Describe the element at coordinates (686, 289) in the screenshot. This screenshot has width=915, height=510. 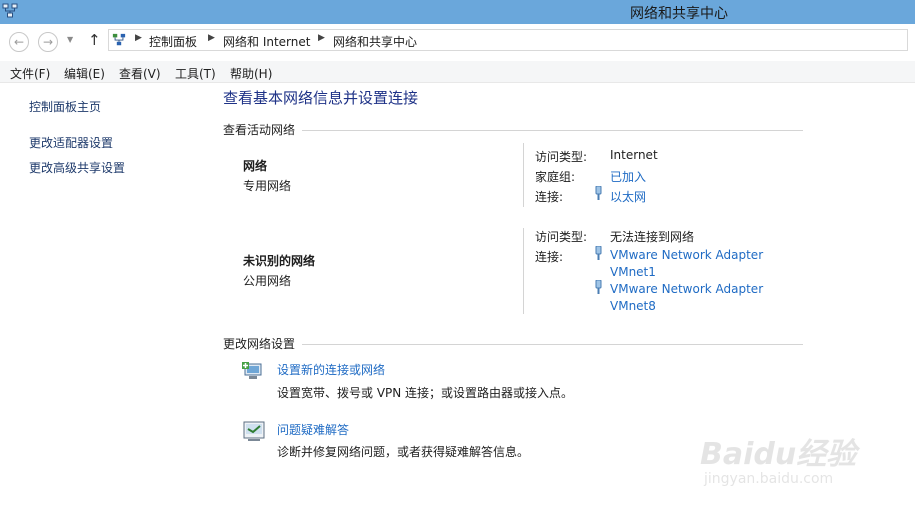
I see `vmnet8-adapter-link: VMware Network Adapter` at that location.